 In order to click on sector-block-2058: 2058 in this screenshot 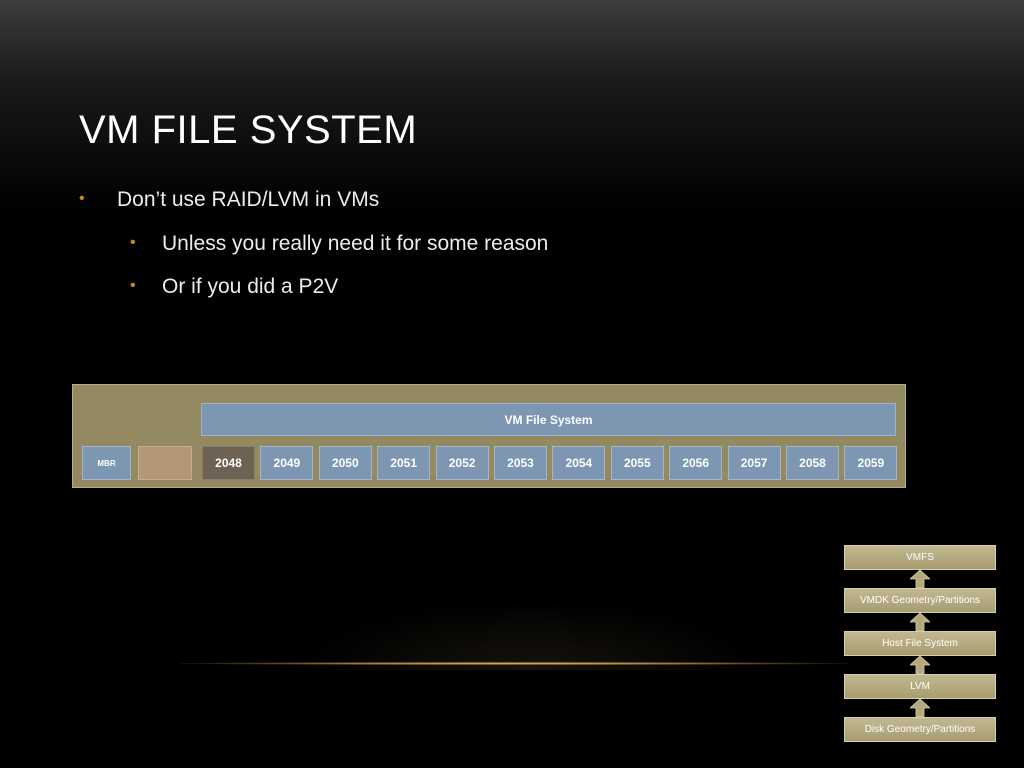, I will do `click(812, 463)`.